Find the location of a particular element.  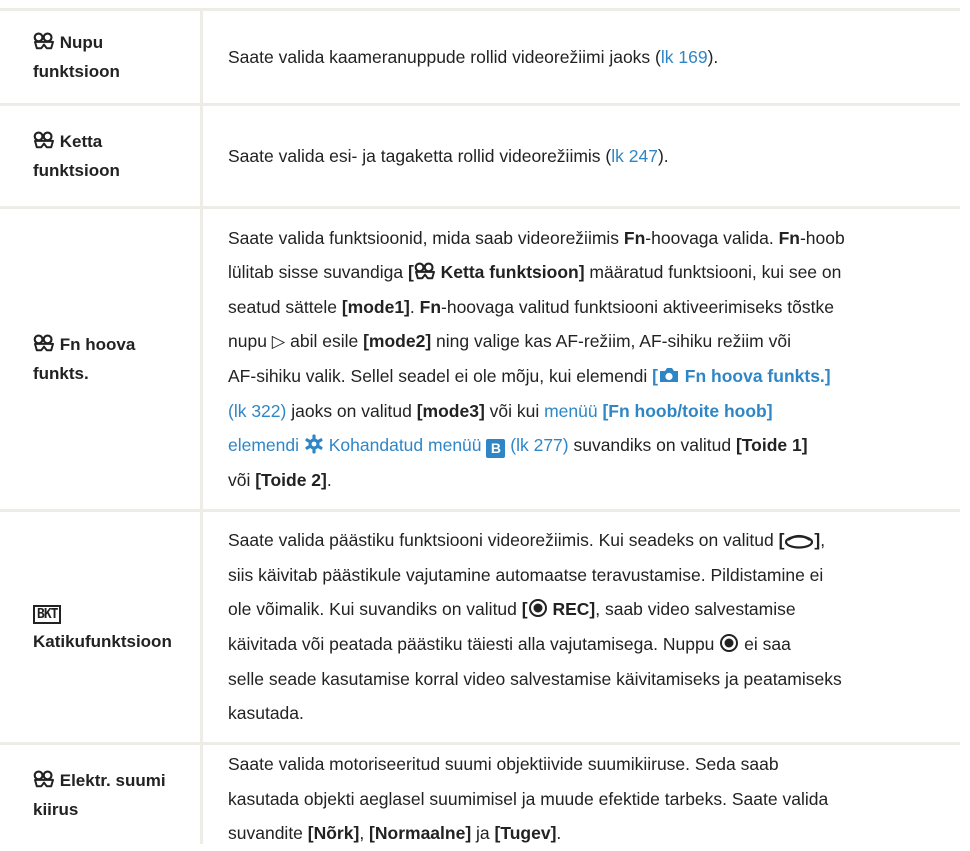

label-line: Nupu is located at coordinates (81, 42).